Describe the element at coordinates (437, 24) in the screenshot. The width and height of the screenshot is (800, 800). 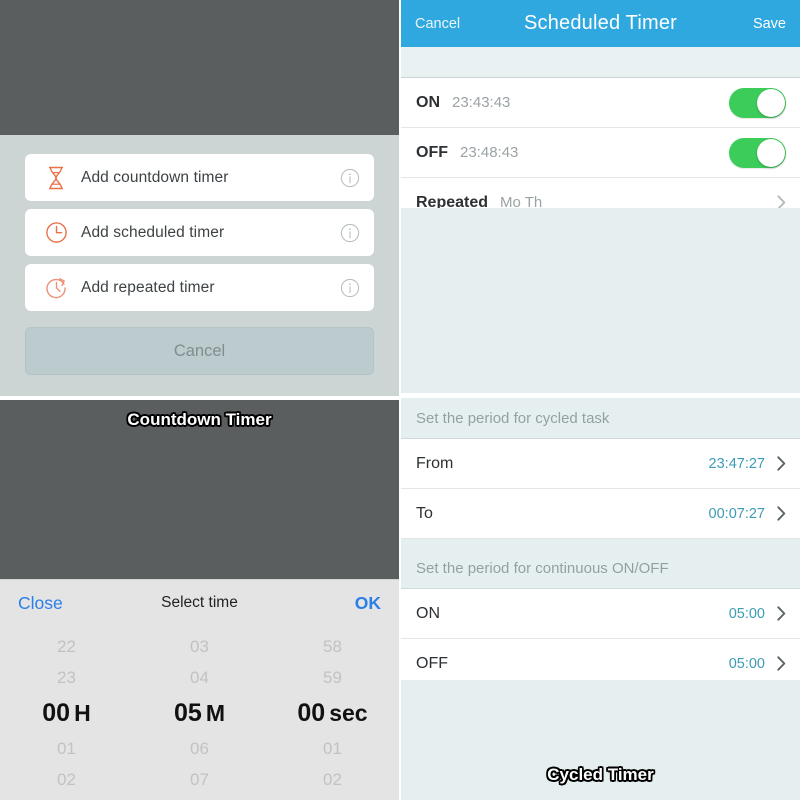
I see `nav-cancel-button: Cancel` at that location.